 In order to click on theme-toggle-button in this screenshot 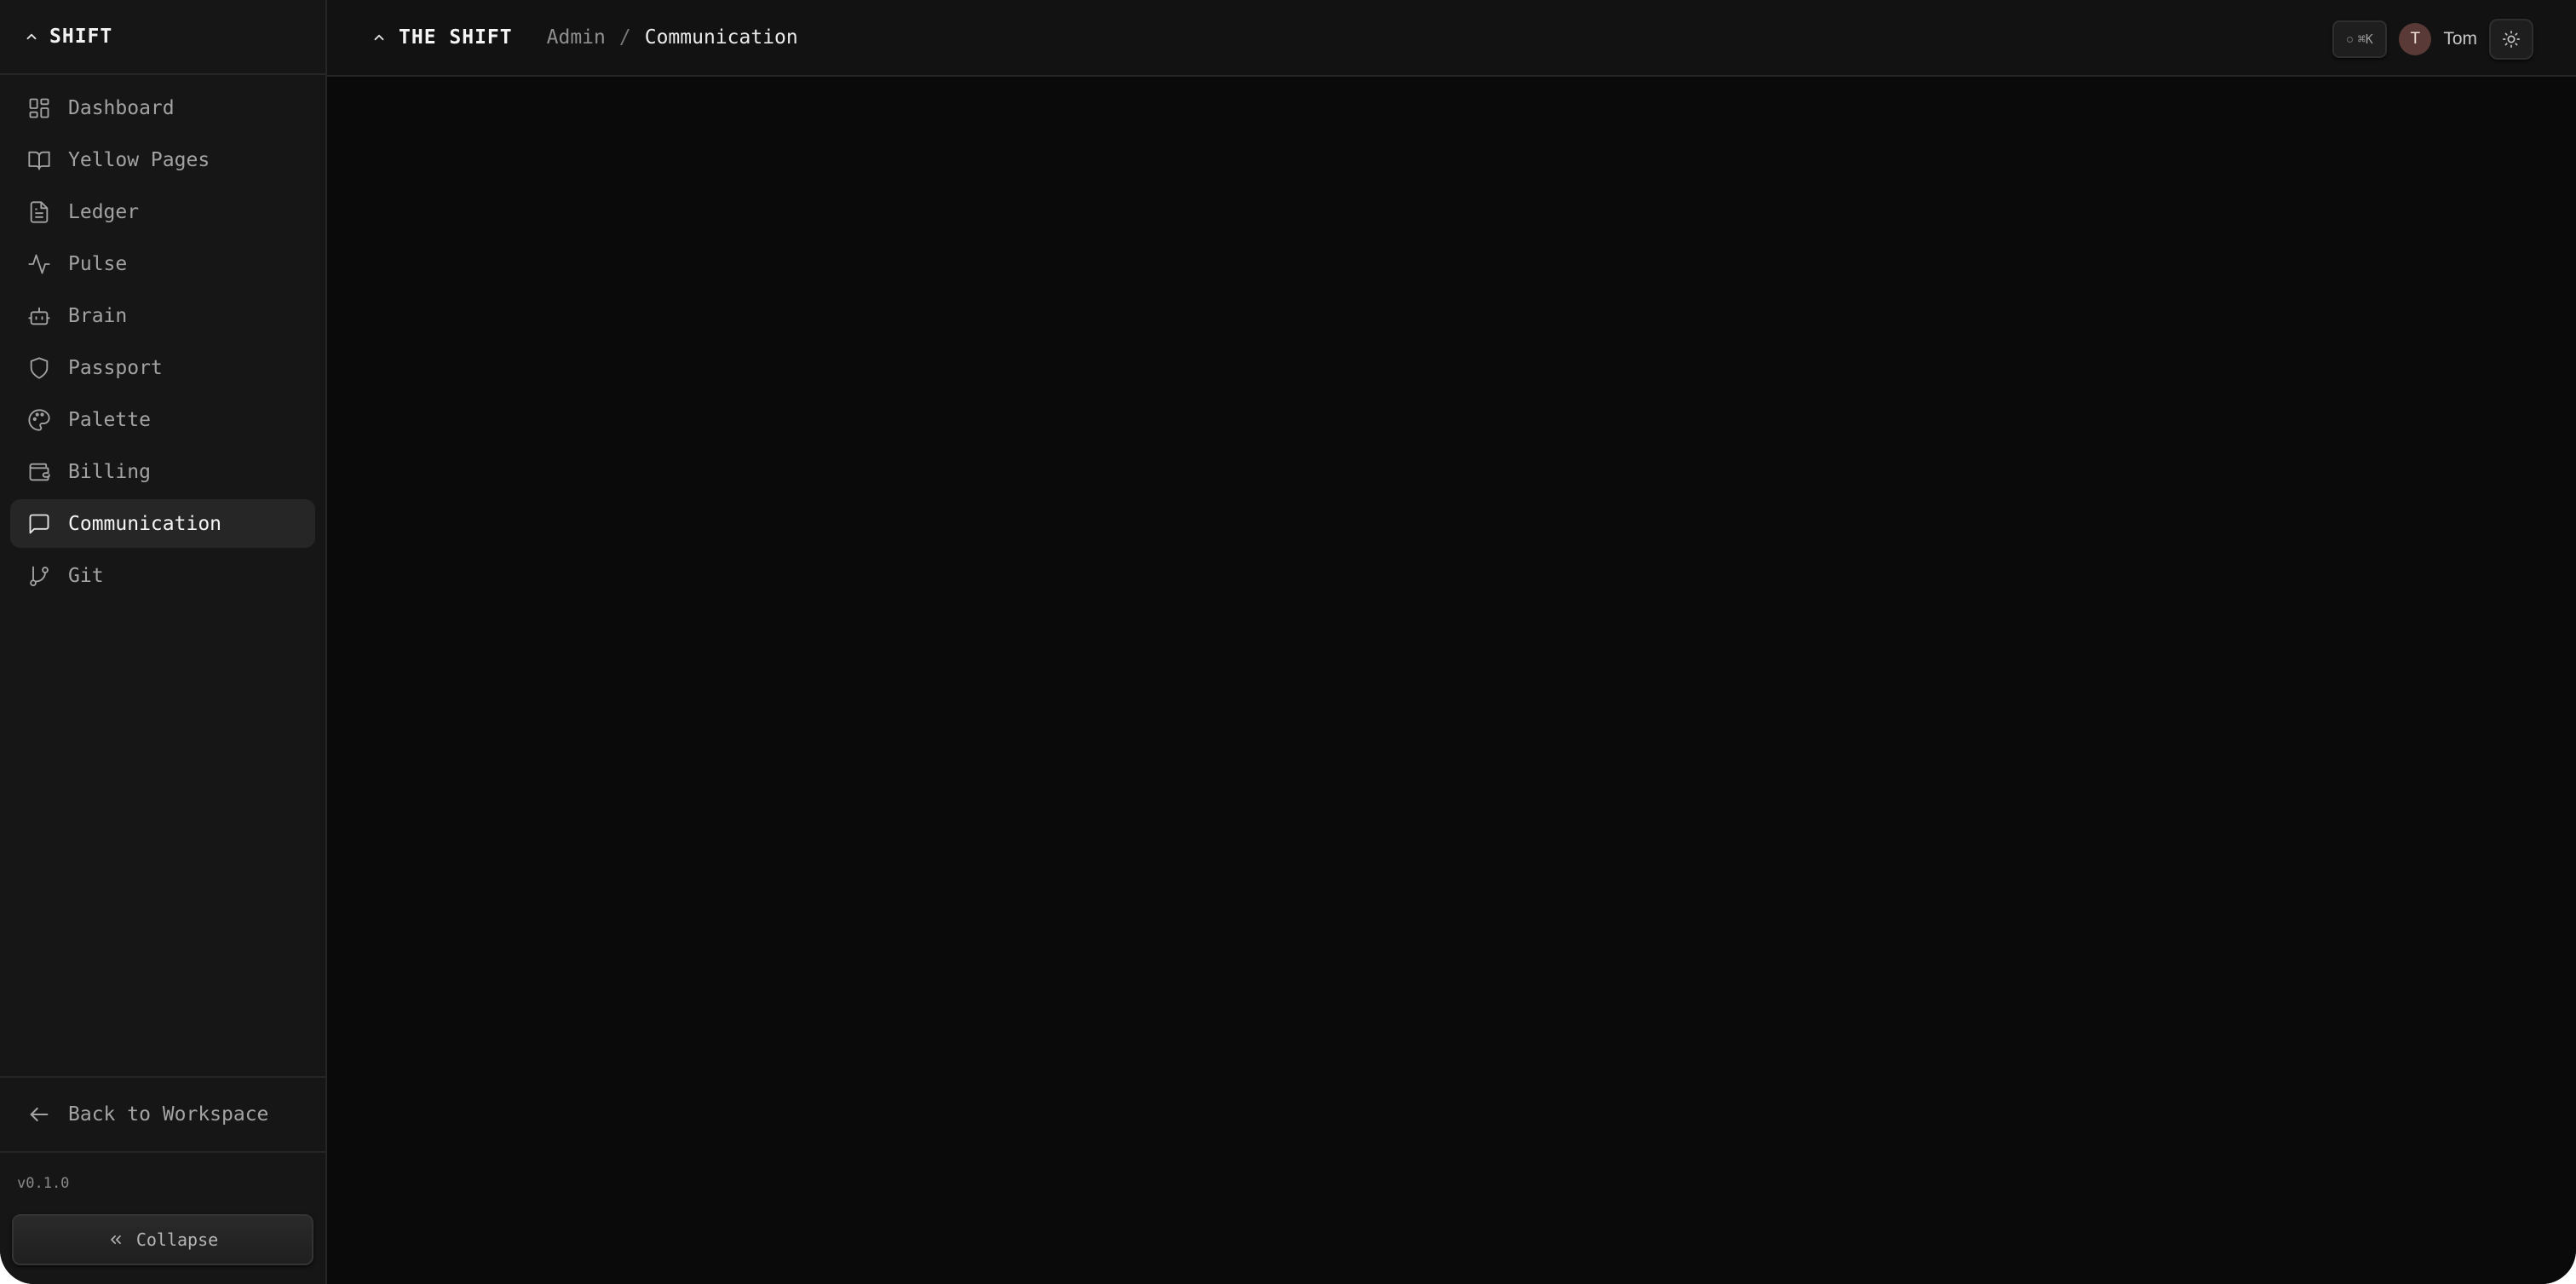, I will do `click(2511, 39)`.